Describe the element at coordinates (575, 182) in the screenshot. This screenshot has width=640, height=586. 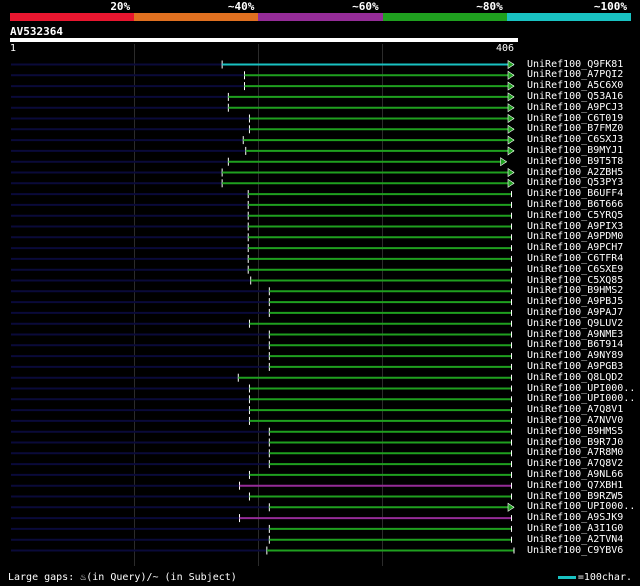
I see `hit-name: UniRef100_Q53PY3` at that location.